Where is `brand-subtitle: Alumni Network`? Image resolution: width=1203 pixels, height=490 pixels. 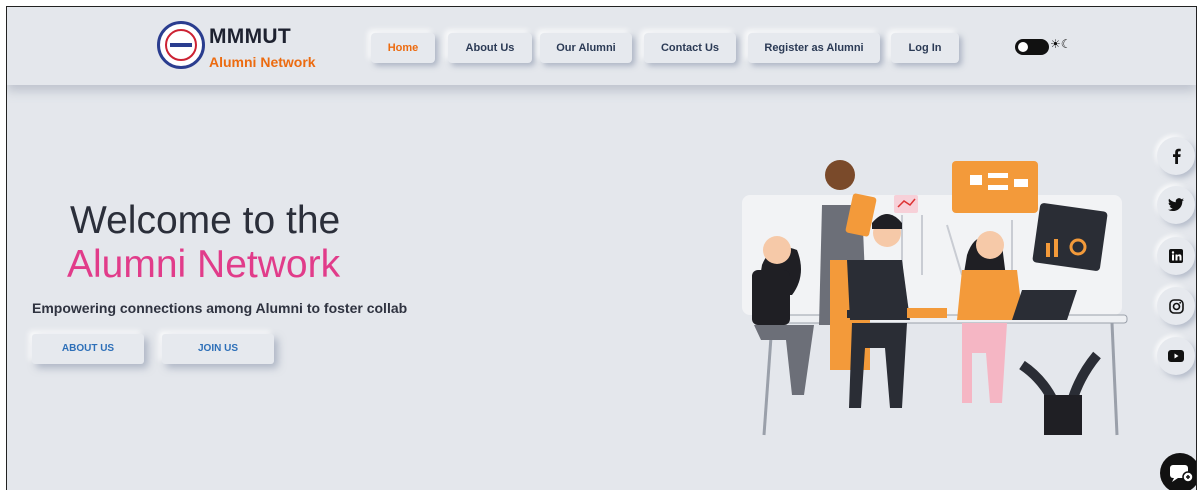
brand-subtitle: Alumni Network is located at coordinates (262, 62).